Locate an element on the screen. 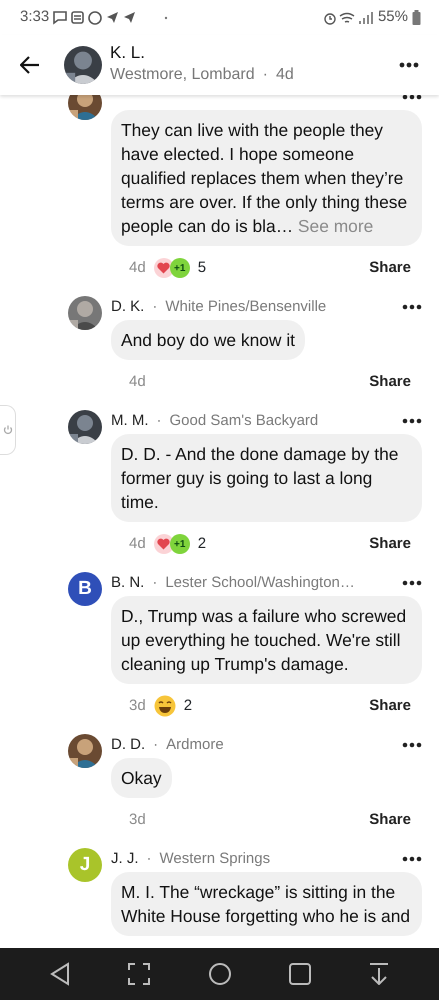 The image size is (439, 1000). status-time: 3:33 is located at coordinates (35, 17).